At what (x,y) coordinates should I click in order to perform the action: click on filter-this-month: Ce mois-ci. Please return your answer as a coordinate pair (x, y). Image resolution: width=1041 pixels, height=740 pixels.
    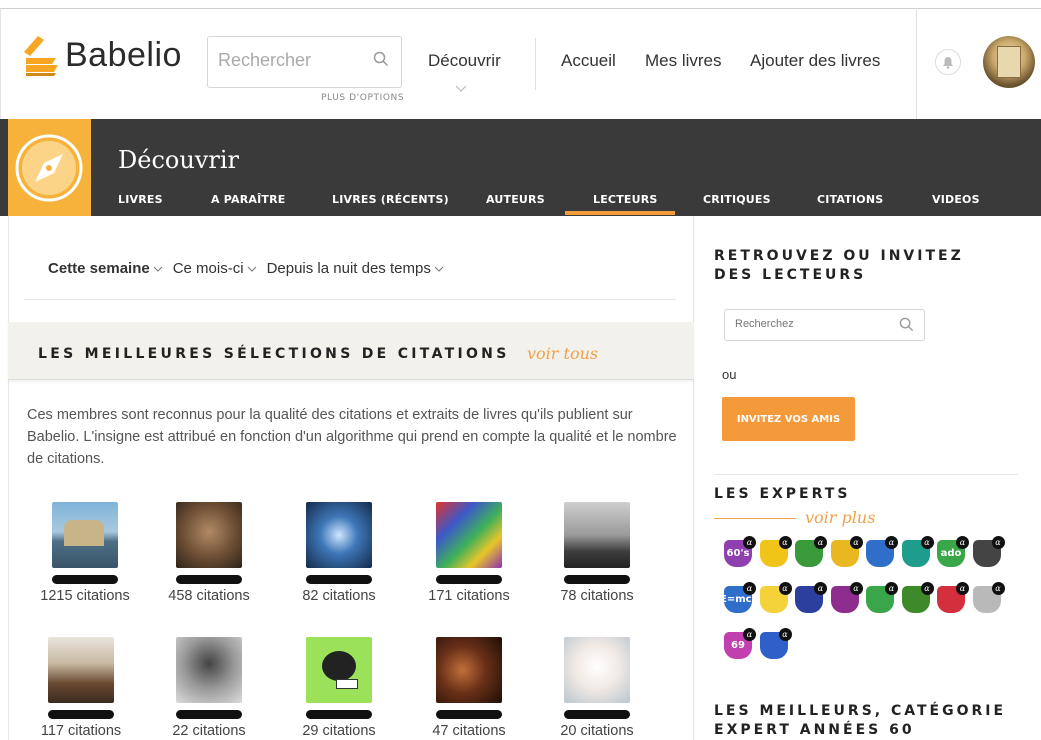
    Looking at the image, I should click on (215, 268).